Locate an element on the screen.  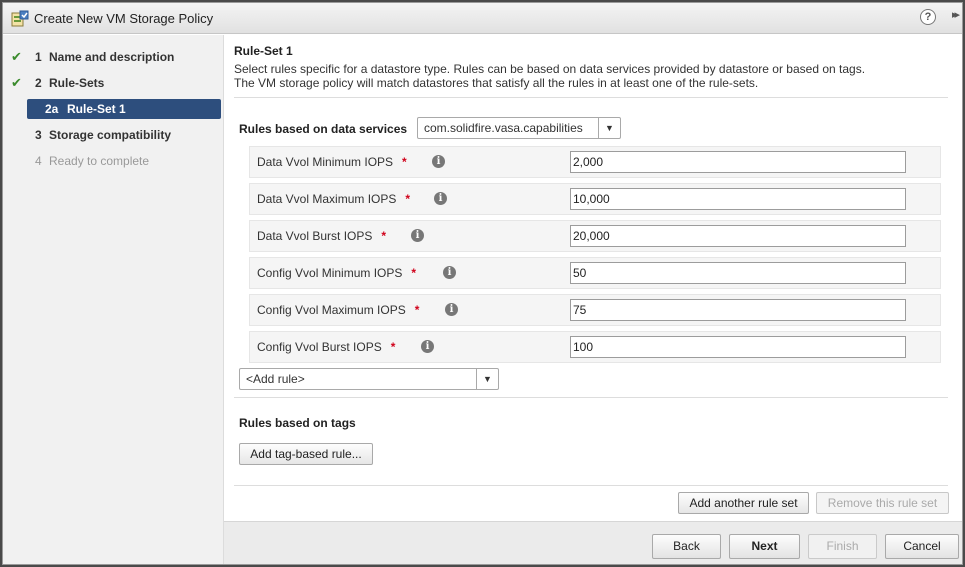
cancel-button: Cancel is located at coordinates (922, 546).